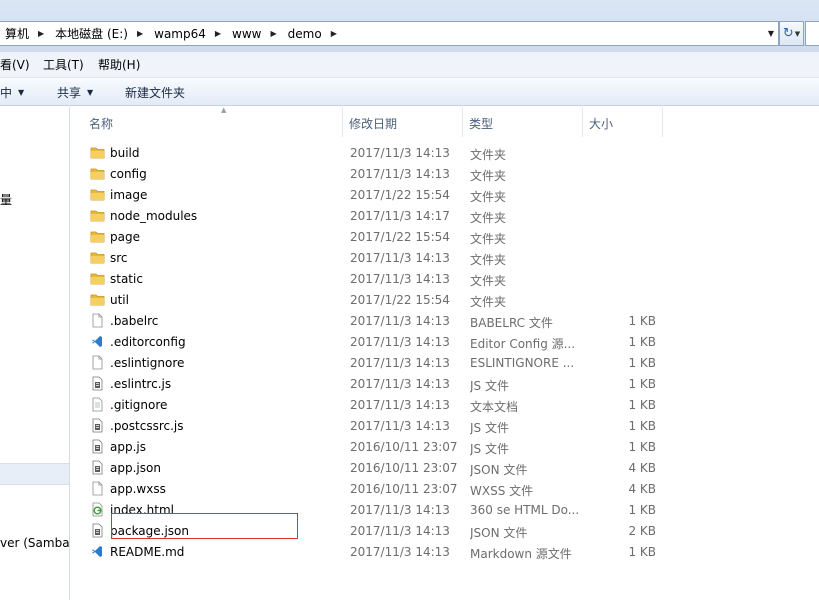  What do you see at coordinates (373, 488) in the screenshot?
I see `file-row: app.wxss 2016/10/11 23:07 WXSS 文件 4 KB` at bounding box center [373, 488].